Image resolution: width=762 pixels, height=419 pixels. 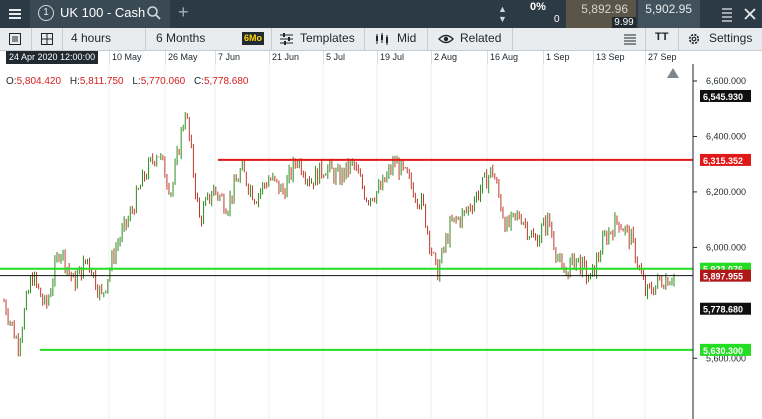 I want to click on grid-layout-icon, so click(x=47, y=39).